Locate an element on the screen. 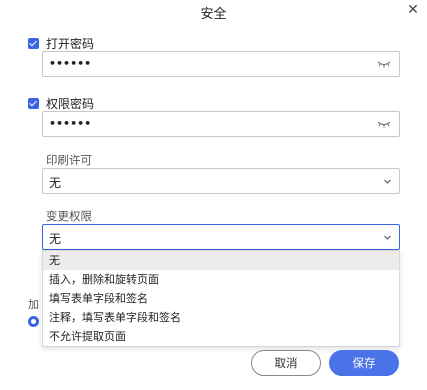 The image size is (427, 390). encryption-radio is located at coordinates (33, 321).